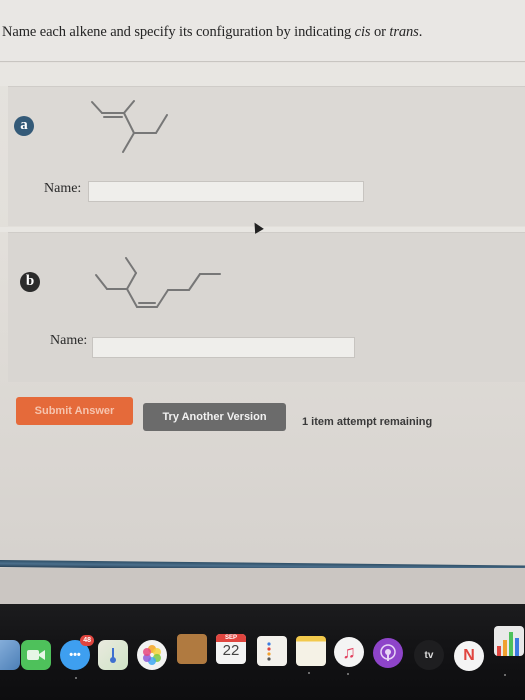  I want to click on news-icon: N, so click(469, 656).